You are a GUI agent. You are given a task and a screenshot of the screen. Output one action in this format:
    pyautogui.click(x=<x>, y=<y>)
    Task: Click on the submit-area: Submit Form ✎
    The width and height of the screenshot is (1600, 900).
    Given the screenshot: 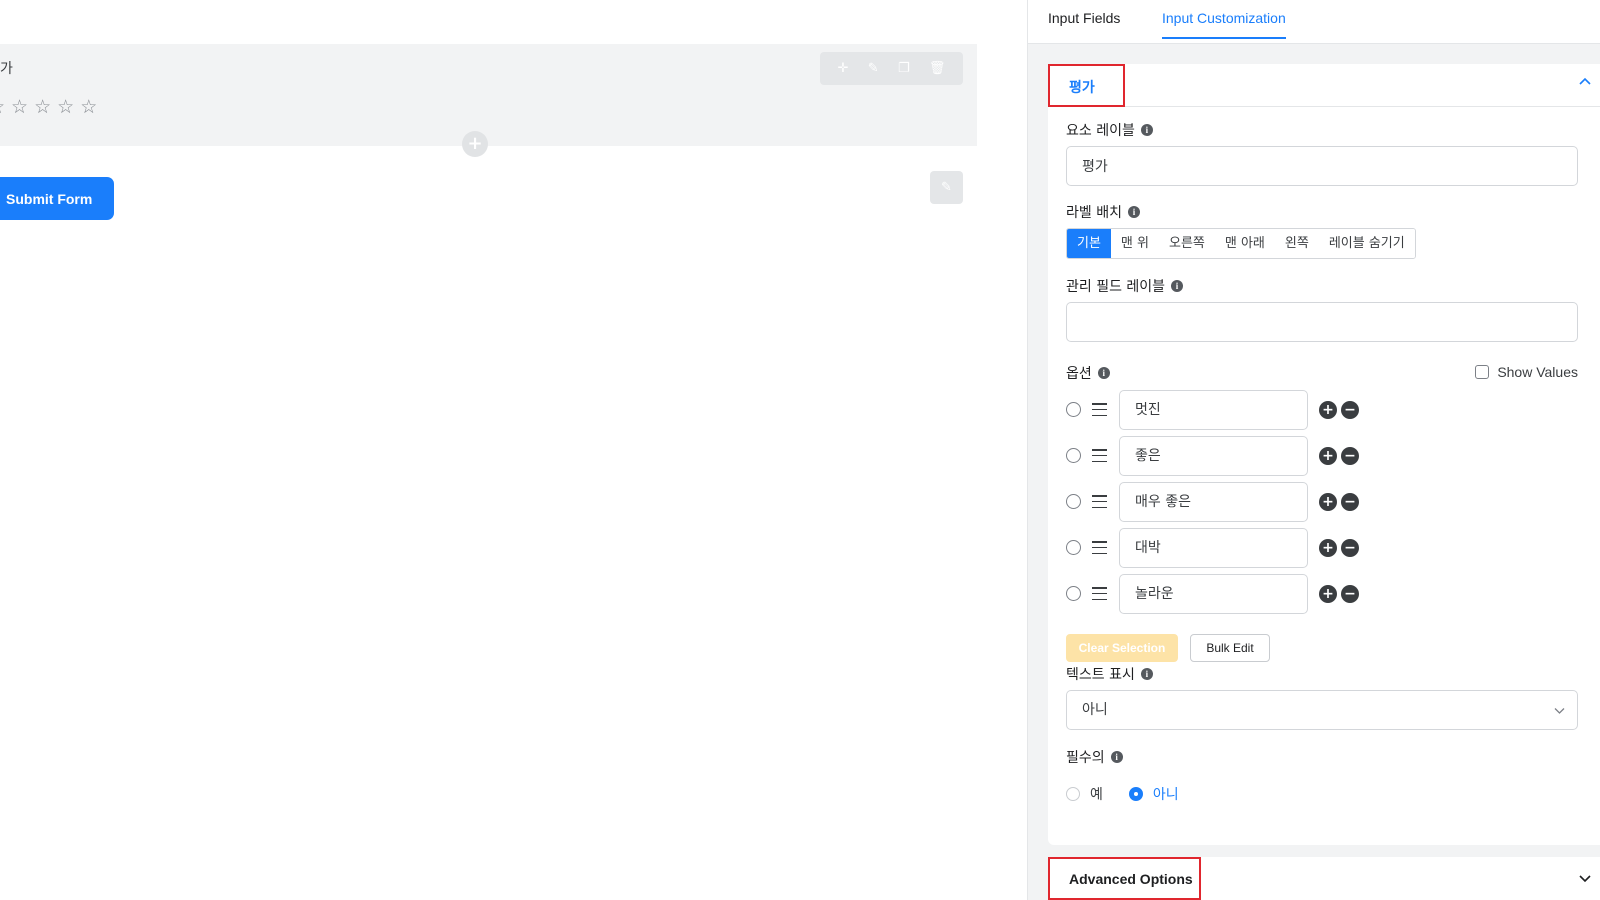 What is the action you would take?
    pyautogui.click(x=488, y=200)
    